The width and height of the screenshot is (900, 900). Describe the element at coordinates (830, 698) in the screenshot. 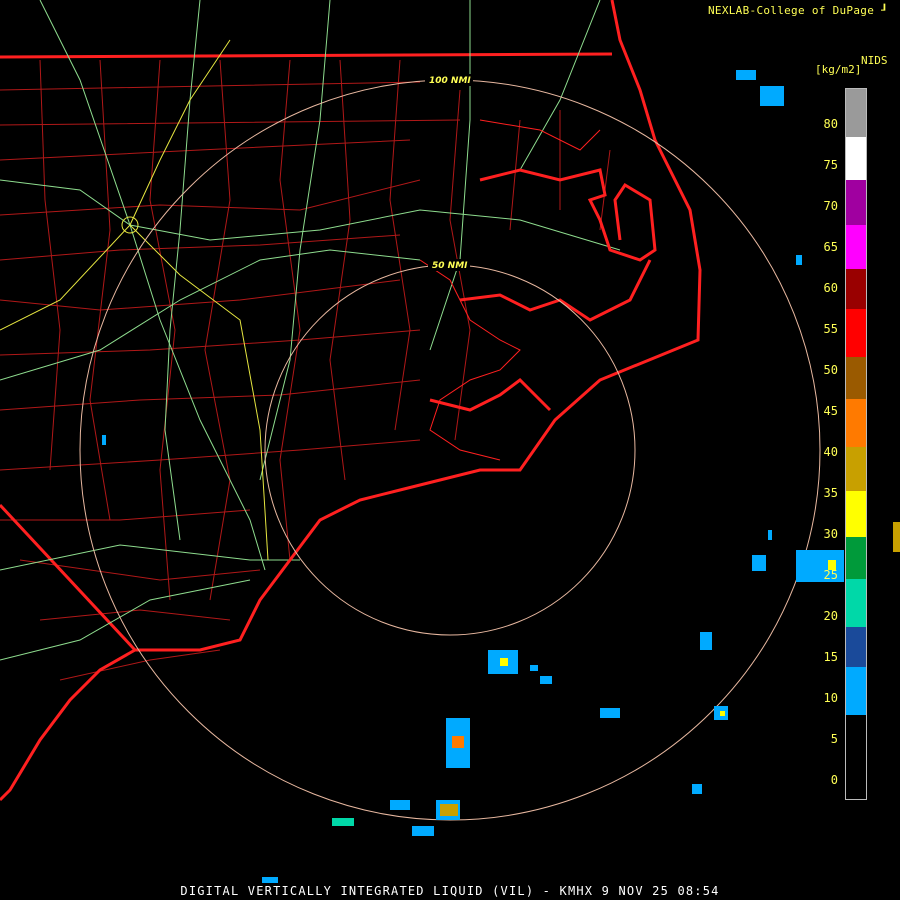

I see `scale-tick: 10` at that location.